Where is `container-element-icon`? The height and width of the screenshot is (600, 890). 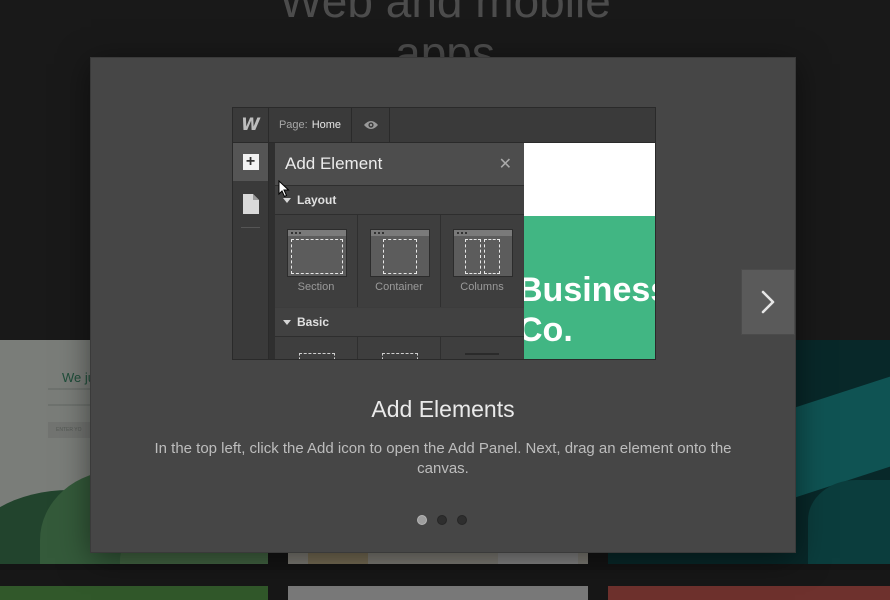
container-element-icon is located at coordinates (400, 253).